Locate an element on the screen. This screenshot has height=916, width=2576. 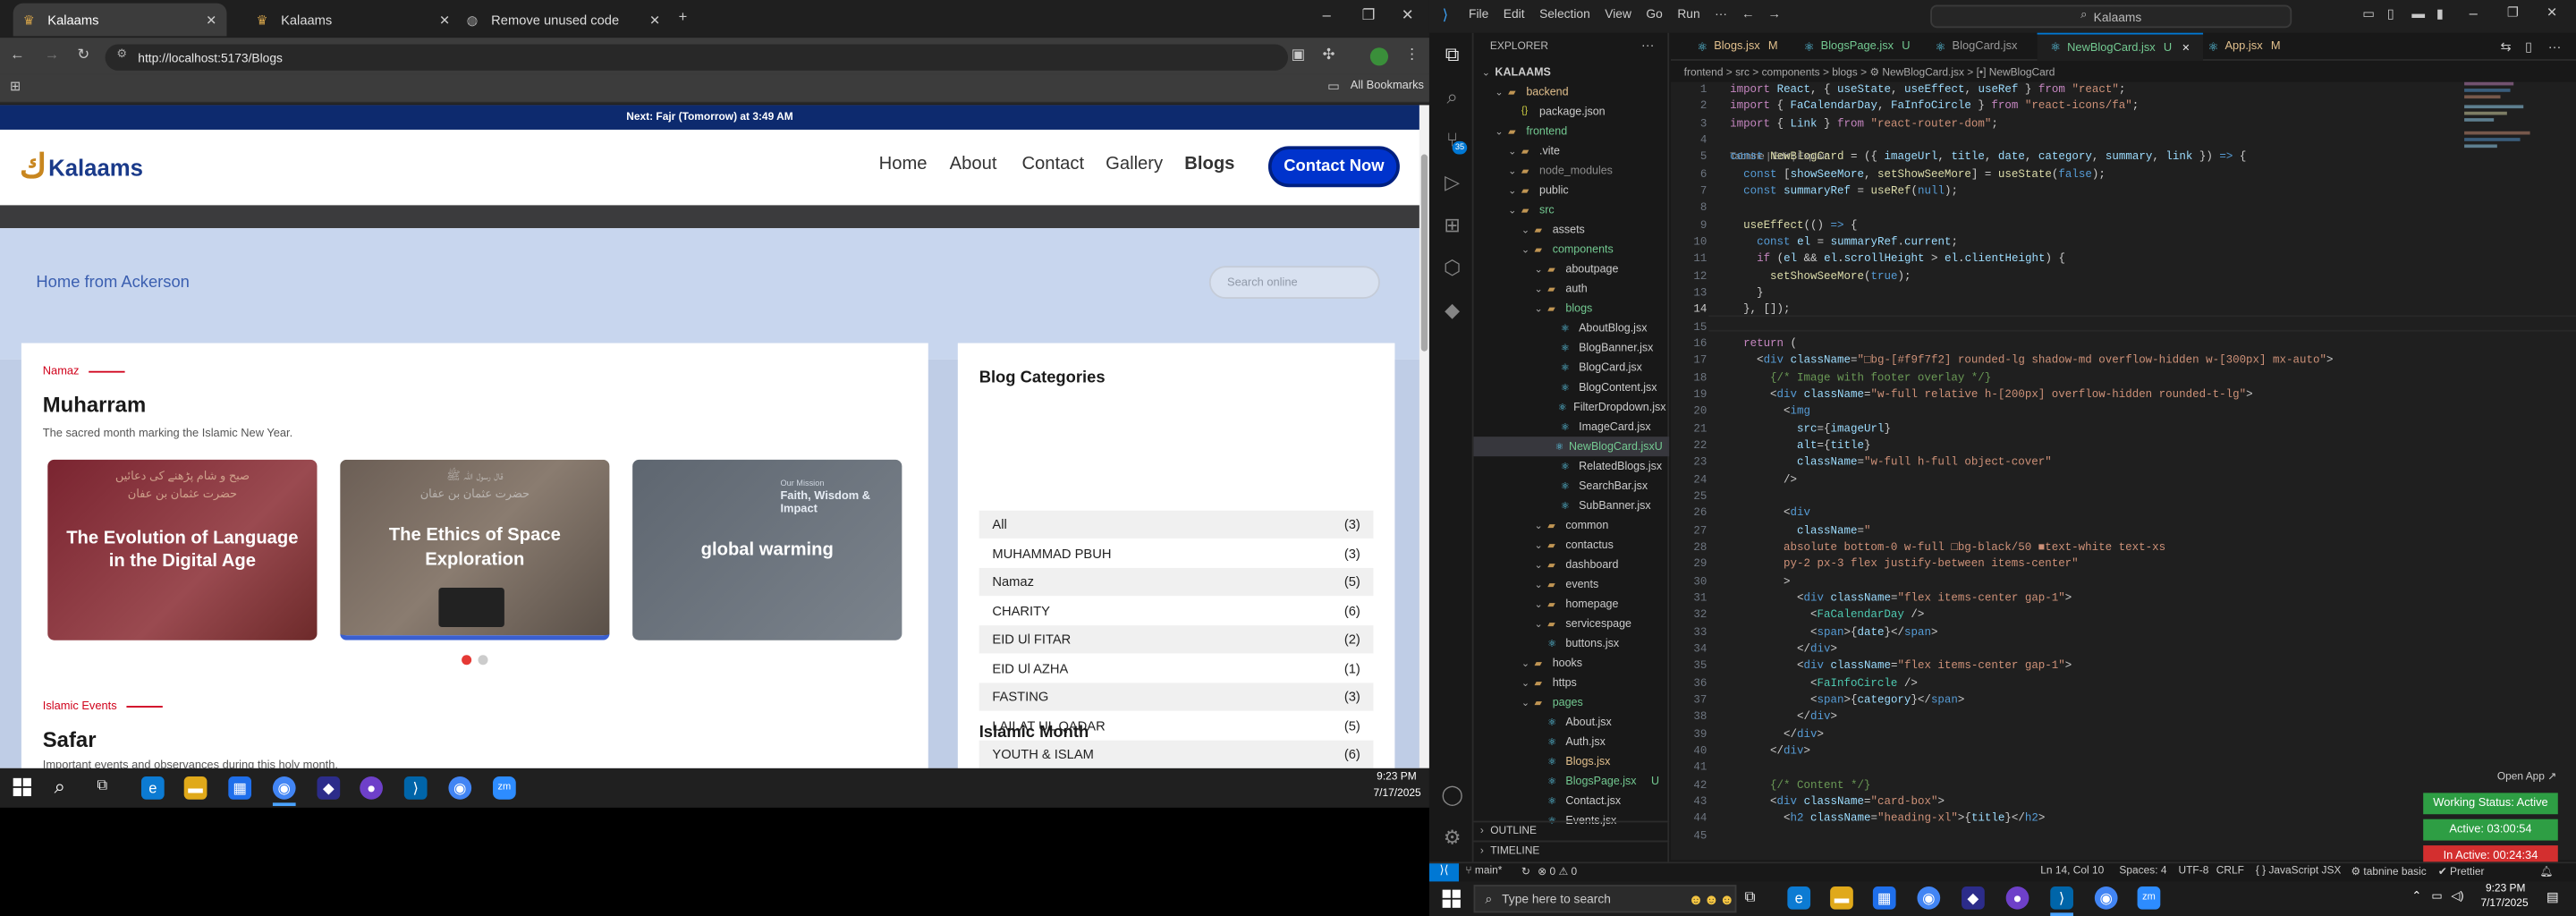
tree-file: ⚛ Contact.jsx is located at coordinates (1600, 801).